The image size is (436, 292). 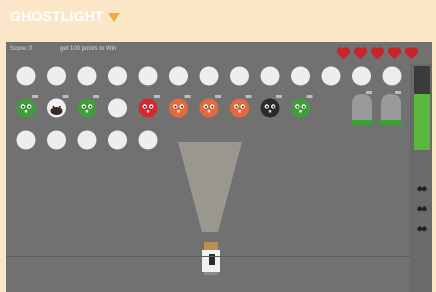 What do you see at coordinates (421, 178) in the screenshot?
I see `side-panel` at bounding box center [421, 178].